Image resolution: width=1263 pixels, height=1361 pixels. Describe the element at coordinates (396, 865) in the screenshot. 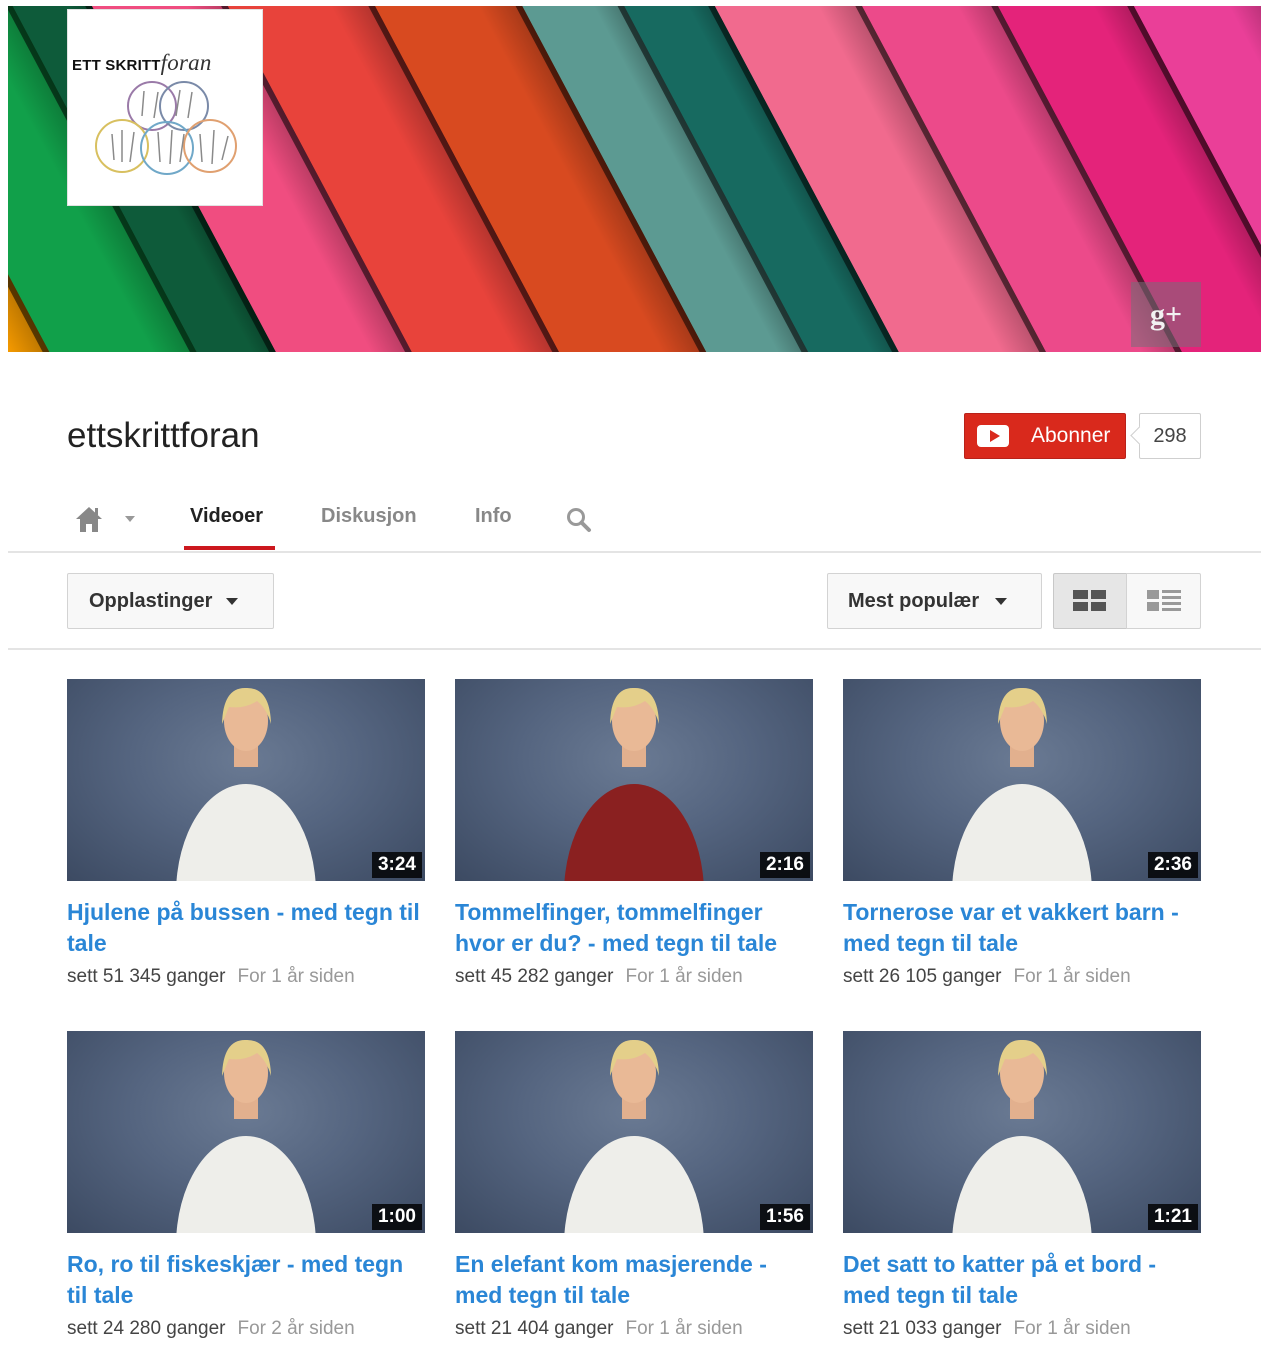

I see `video-duration: 3:24` at that location.